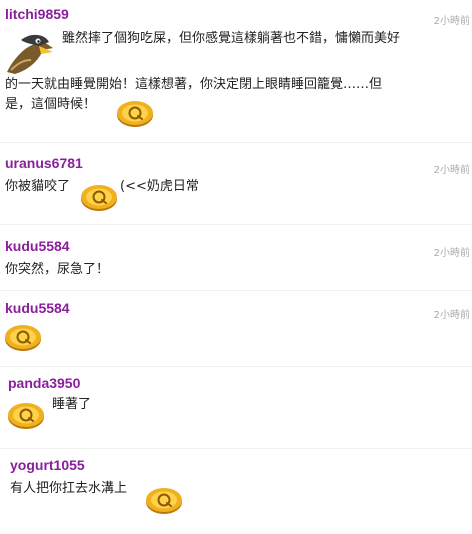 This screenshot has height=534, width=472. I want to click on comment-item: uranus6781 2小時前 你被貓咬了 (<<奶虎日常, so click(236, 182).